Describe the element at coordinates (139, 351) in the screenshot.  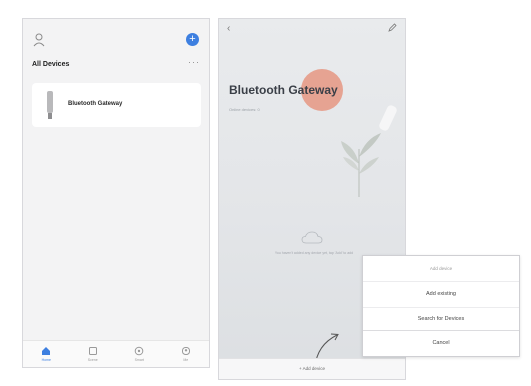
I see `smart-icon` at that location.